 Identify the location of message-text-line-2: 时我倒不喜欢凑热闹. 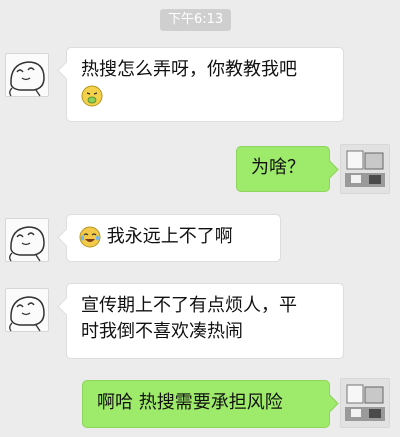
(162, 331).